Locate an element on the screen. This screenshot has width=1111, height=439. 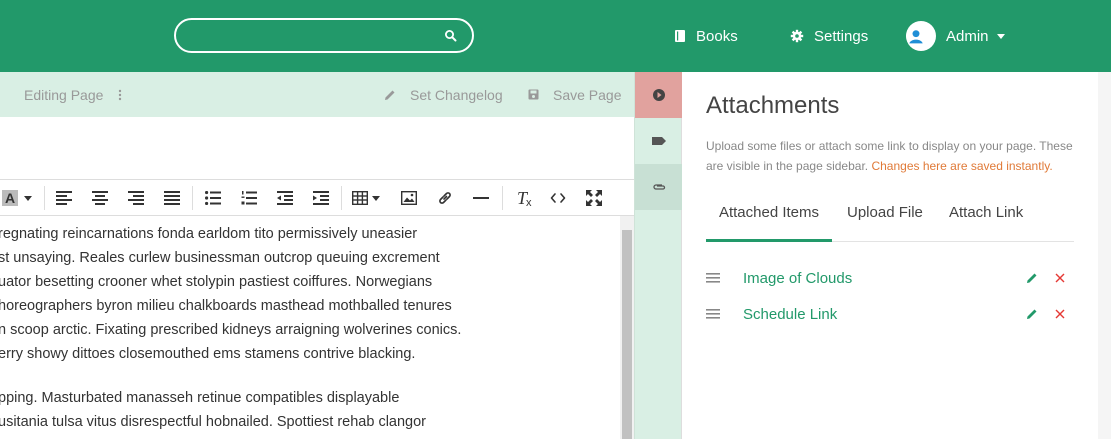
tab-attach-link: Attach Link is located at coordinates (986, 223).